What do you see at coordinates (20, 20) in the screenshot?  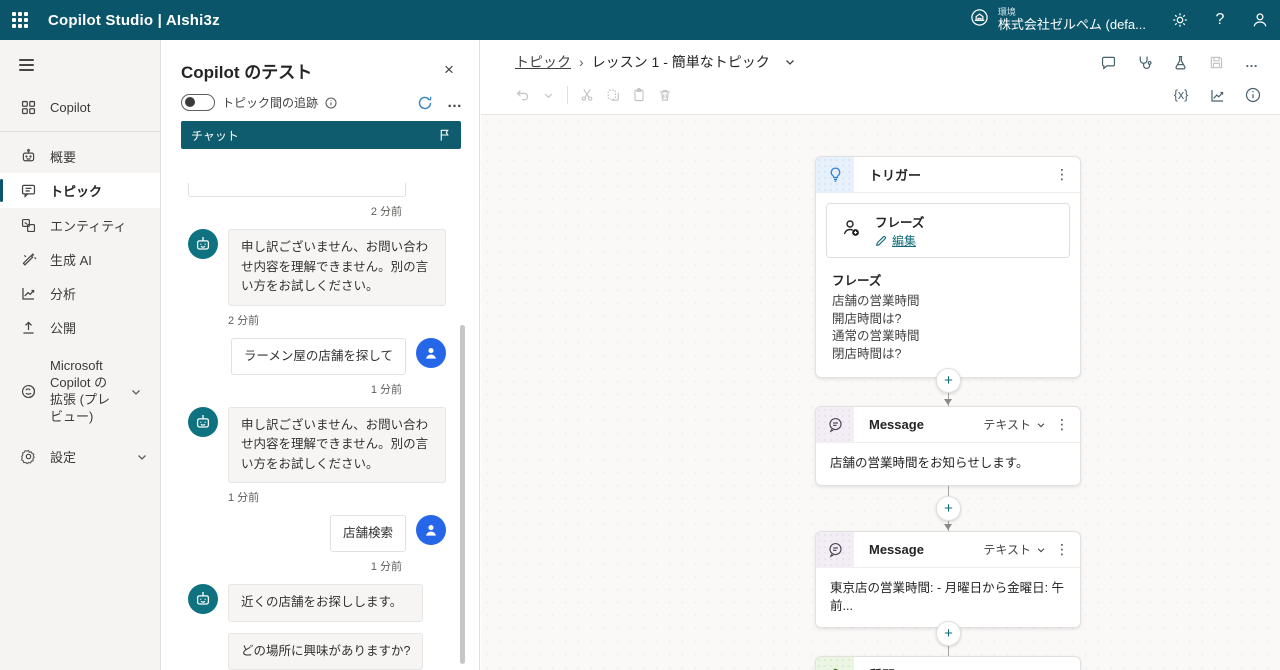 I see `app-launcher-waffle-icon` at bounding box center [20, 20].